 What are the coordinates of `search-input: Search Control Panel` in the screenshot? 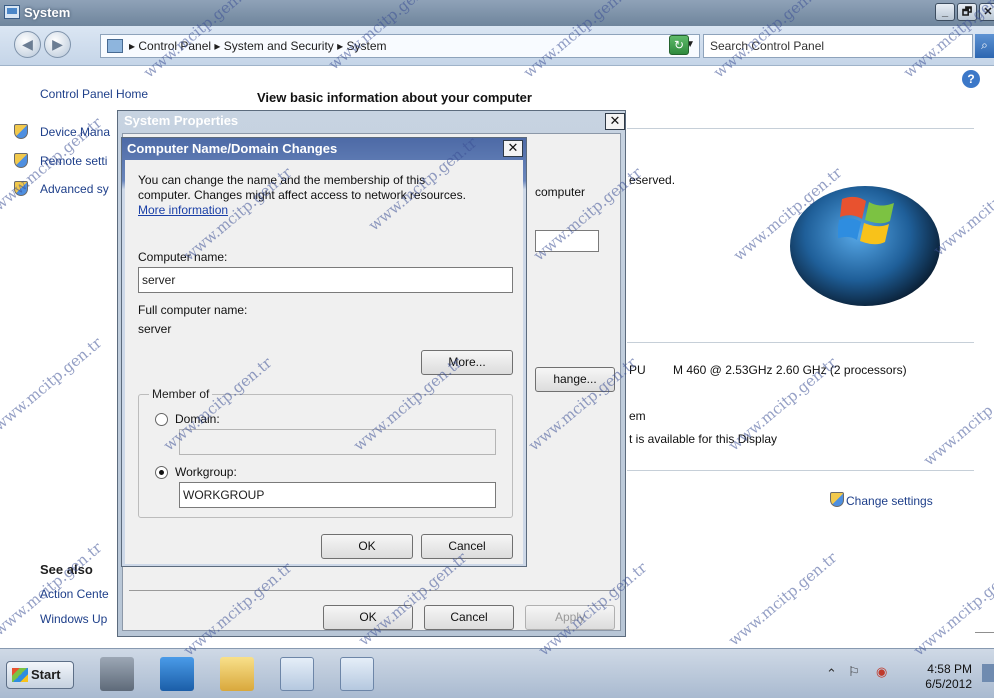 It's located at (838, 46).